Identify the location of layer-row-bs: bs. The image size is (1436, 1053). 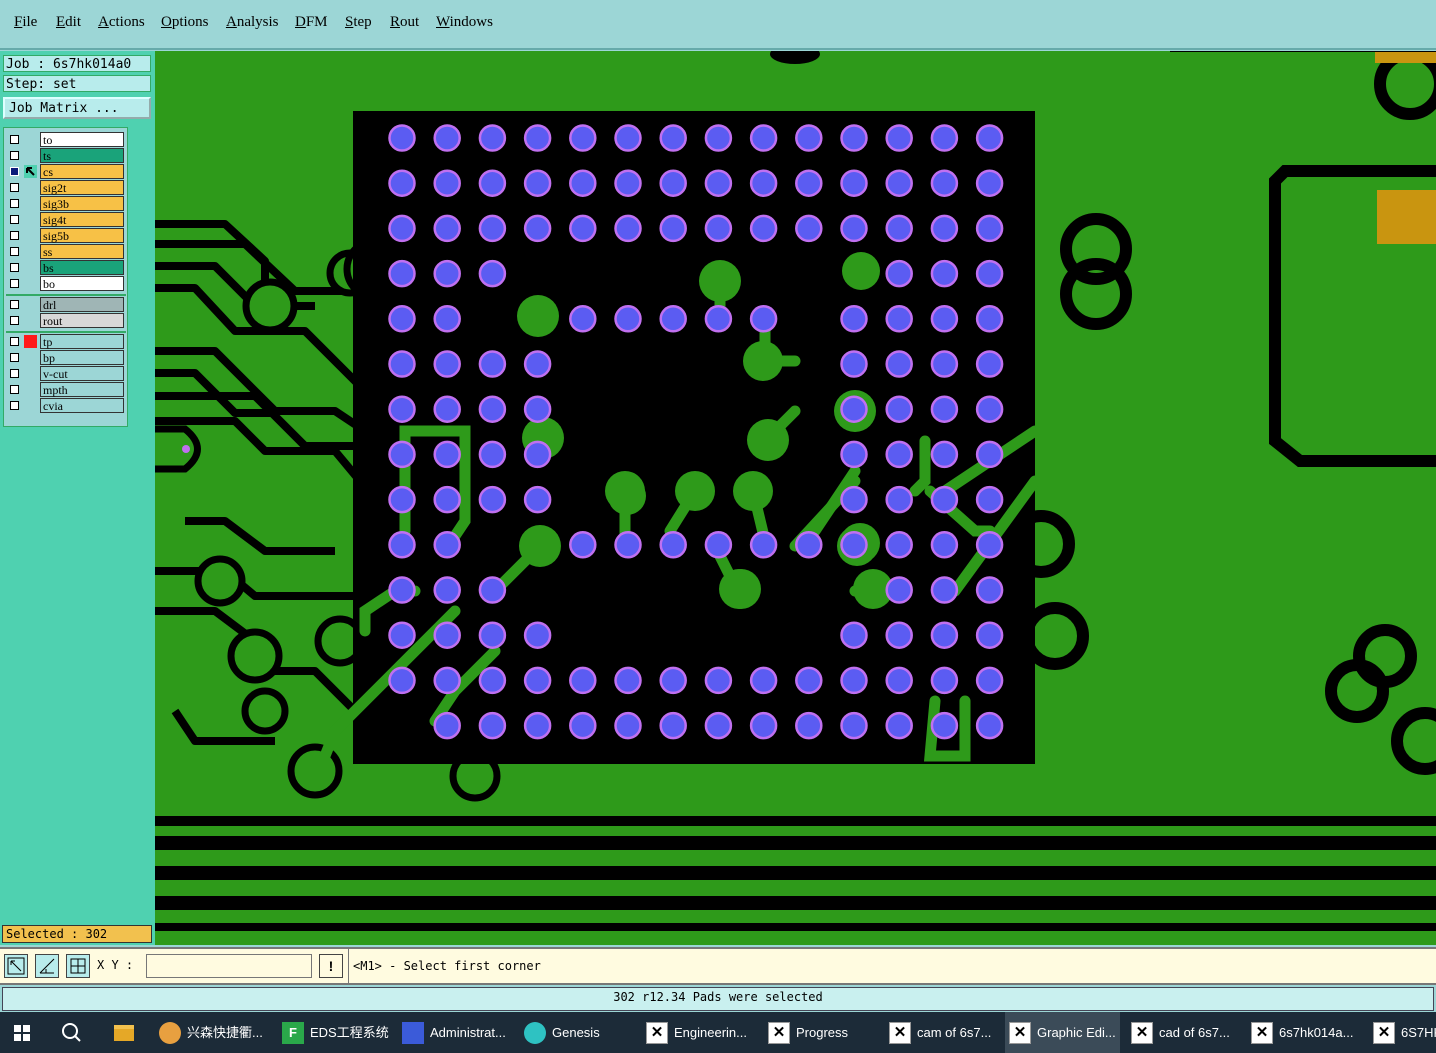
(66, 267).